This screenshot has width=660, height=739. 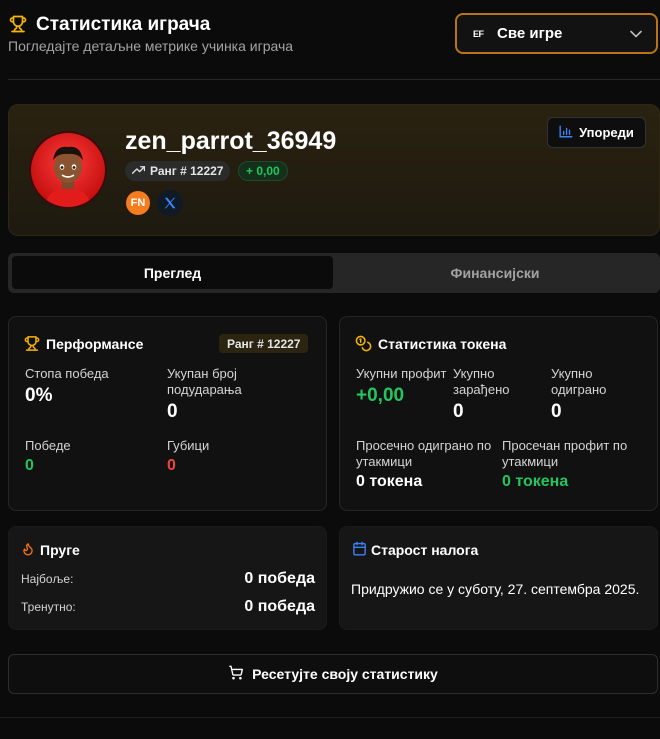 I want to click on tab-overview: Преглед, so click(x=172, y=272).